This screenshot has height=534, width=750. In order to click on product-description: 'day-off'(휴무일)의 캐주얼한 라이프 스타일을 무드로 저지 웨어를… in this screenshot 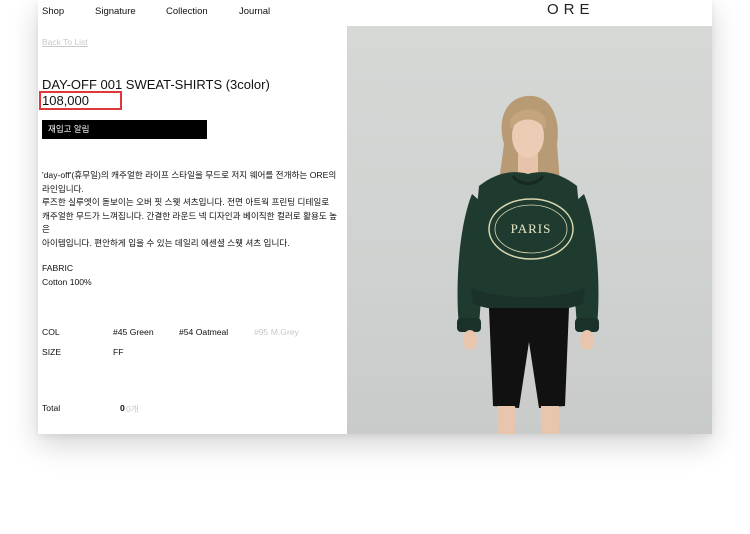, I will do `click(192, 209)`.